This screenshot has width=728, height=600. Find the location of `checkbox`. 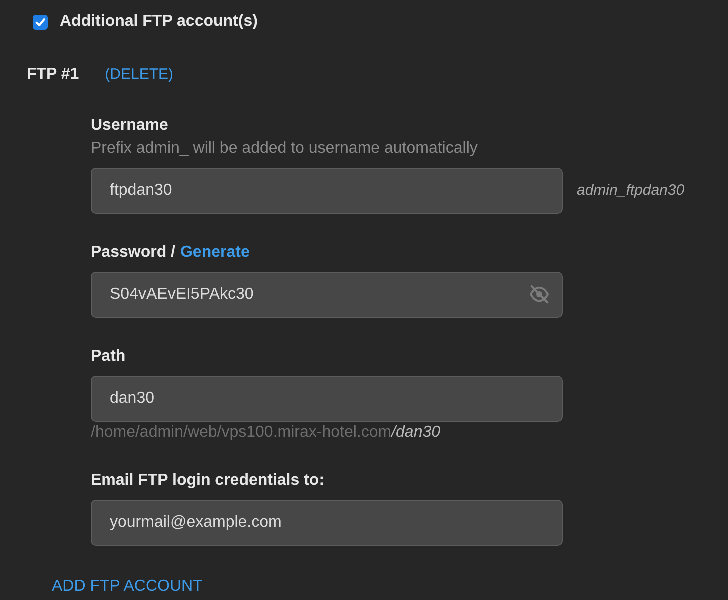

checkbox is located at coordinates (40, 22).